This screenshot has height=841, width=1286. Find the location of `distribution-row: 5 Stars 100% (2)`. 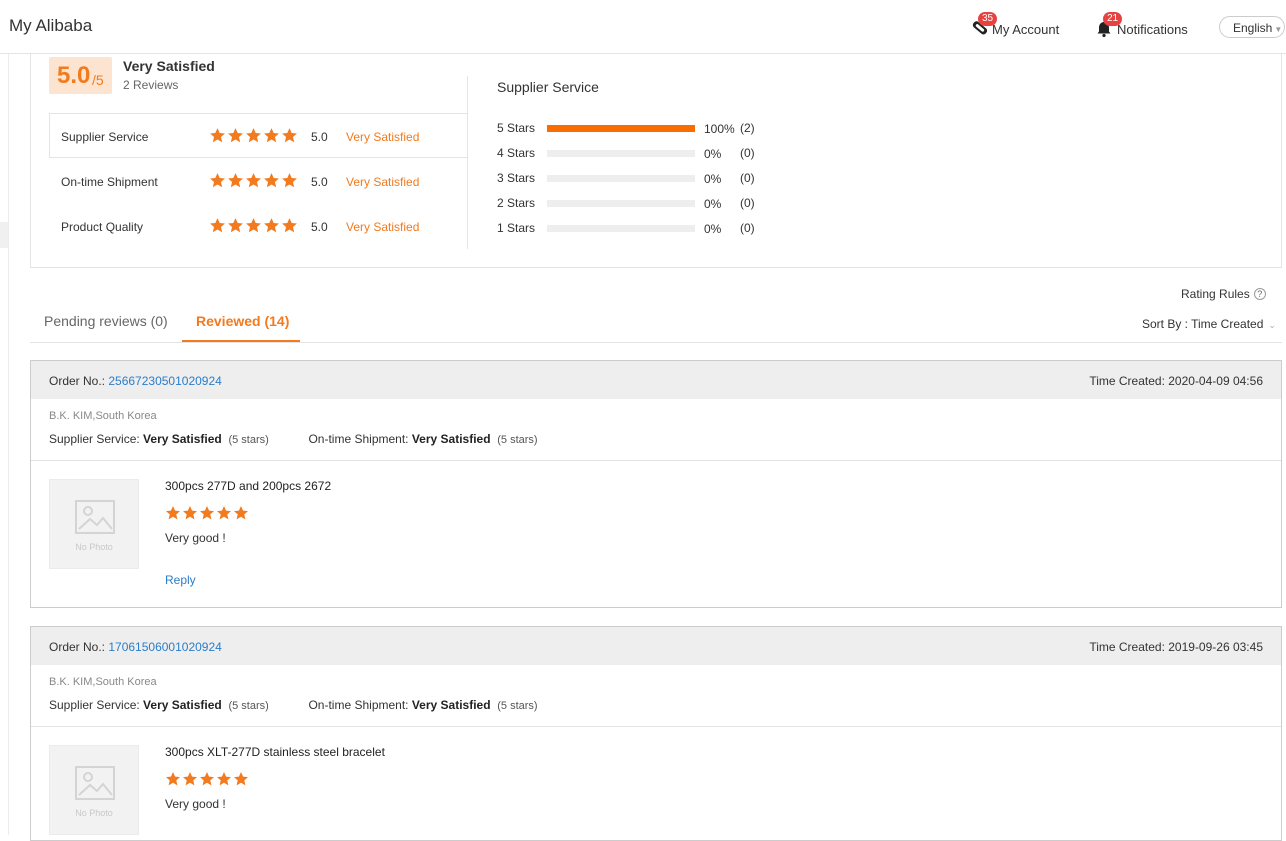

distribution-row: 5 Stars 100% (2) is located at coordinates (647, 129).